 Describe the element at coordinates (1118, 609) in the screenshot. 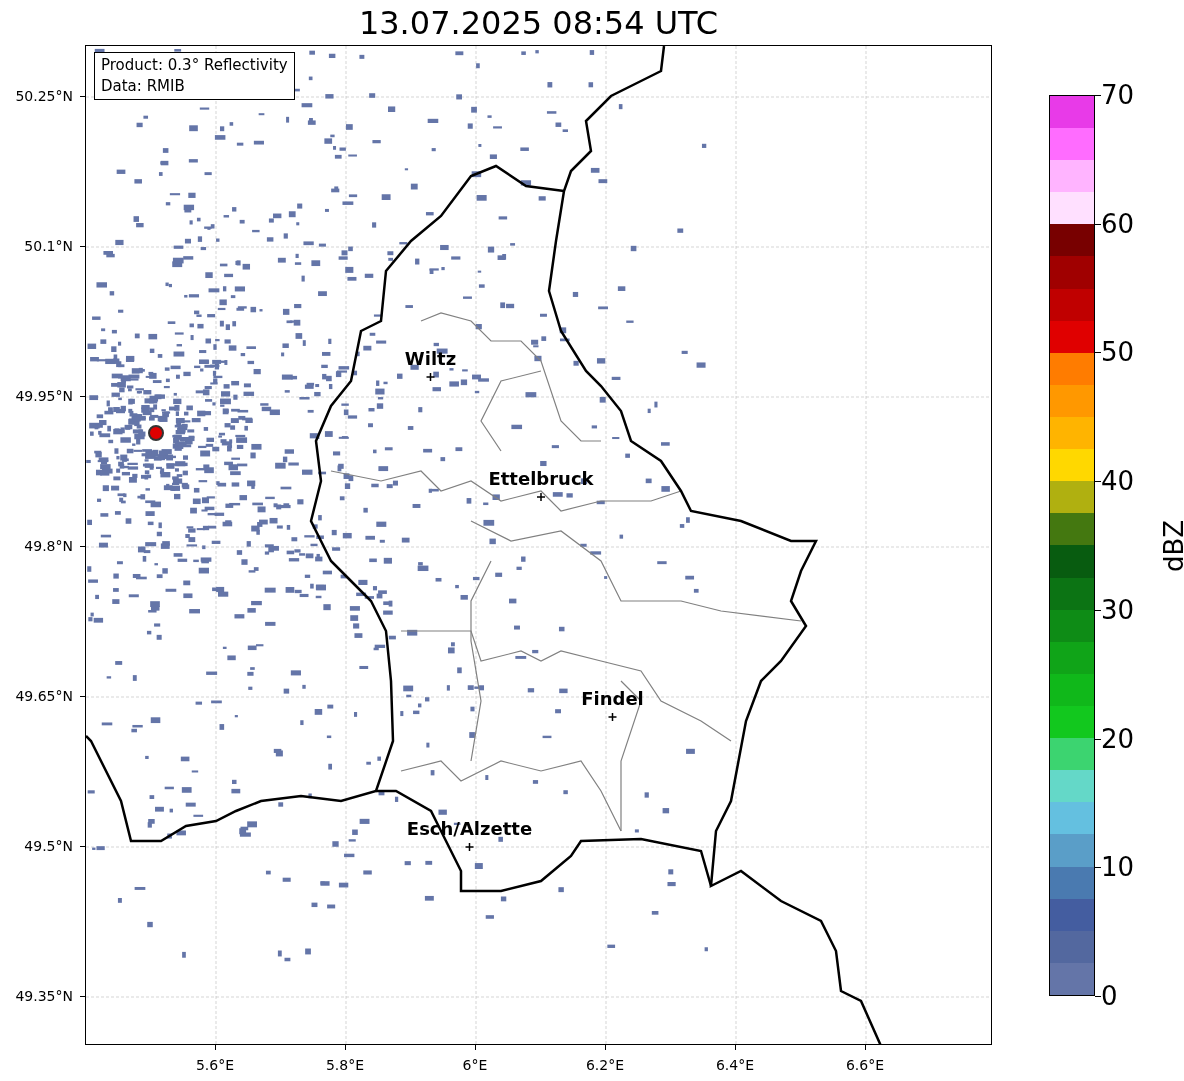

I see `scale-tick-label: 30` at that location.